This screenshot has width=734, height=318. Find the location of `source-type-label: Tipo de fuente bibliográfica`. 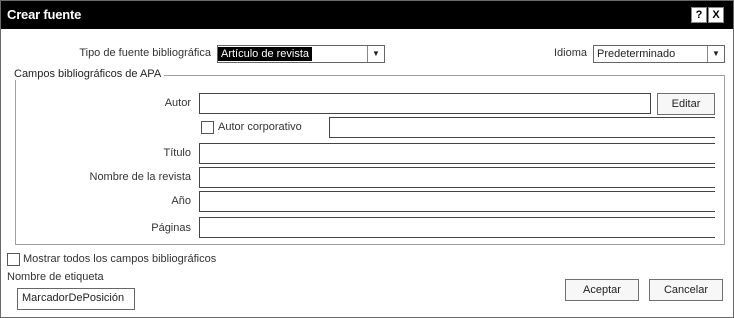

source-type-label: Tipo de fuente bibliográfica is located at coordinates (145, 53).